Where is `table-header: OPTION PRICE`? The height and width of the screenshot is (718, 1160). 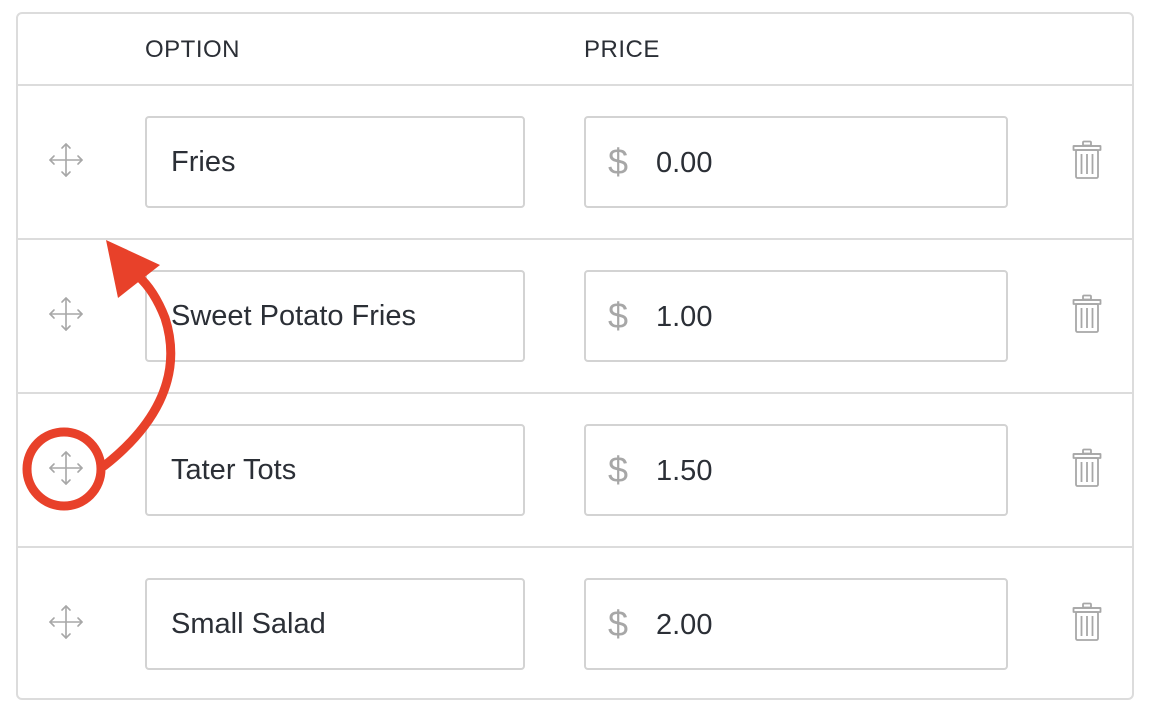 table-header: OPTION PRICE is located at coordinates (575, 50).